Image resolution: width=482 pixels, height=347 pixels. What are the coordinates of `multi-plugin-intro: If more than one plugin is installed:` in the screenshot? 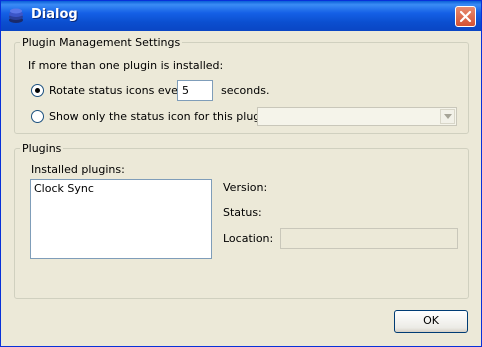 It's located at (126, 65).